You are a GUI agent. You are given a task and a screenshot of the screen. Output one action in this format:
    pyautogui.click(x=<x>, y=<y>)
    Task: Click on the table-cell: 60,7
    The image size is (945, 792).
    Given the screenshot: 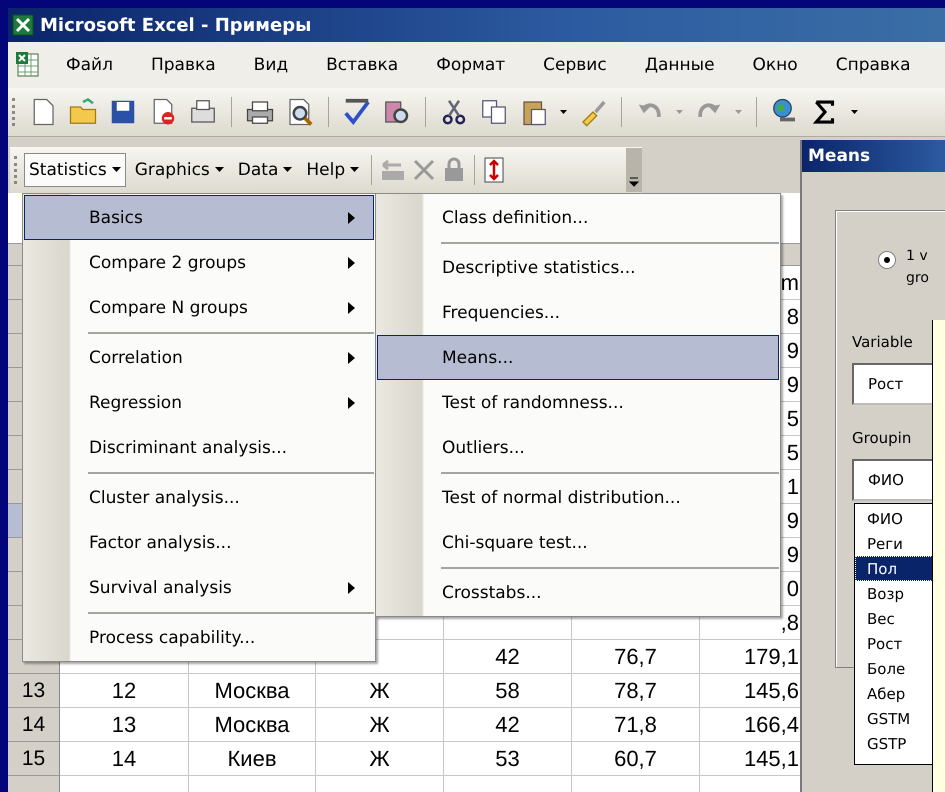 What is the action you would take?
    pyautogui.click(x=636, y=759)
    